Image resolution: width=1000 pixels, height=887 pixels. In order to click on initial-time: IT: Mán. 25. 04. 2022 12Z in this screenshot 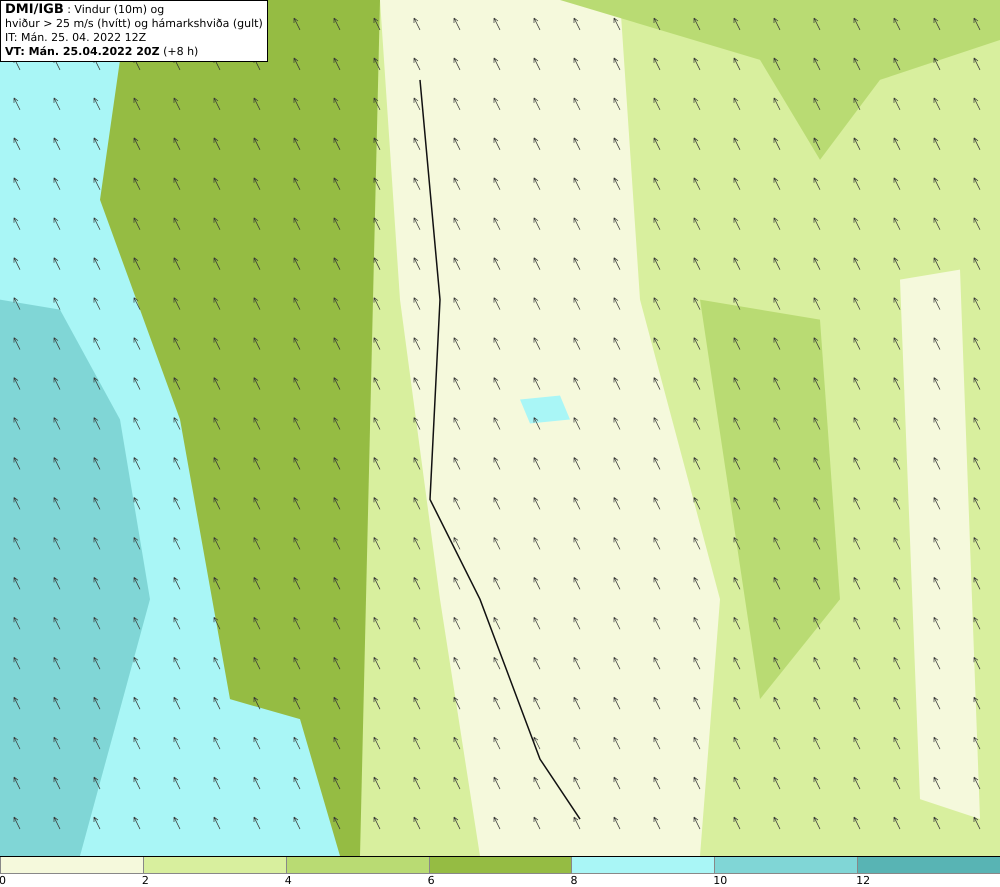, I will do `click(76, 38)`.